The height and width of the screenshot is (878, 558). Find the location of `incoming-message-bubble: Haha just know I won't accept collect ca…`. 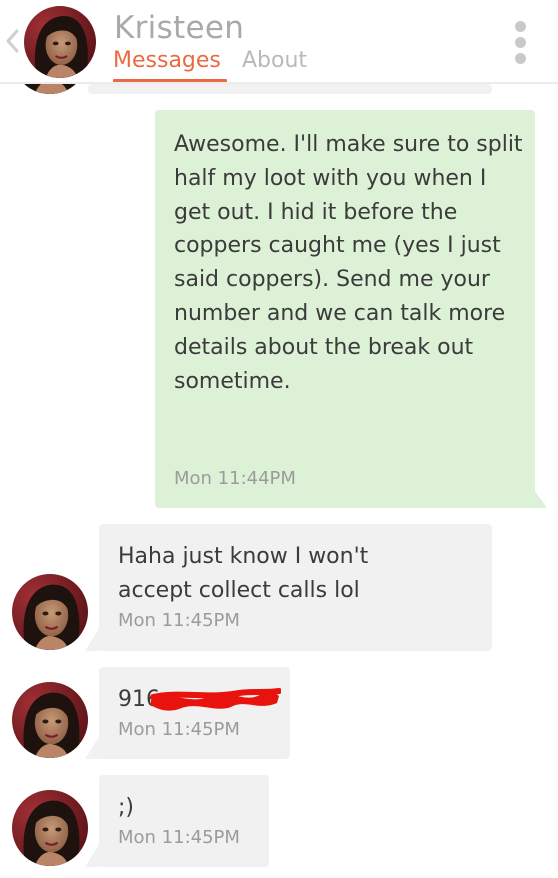

incoming-message-bubble: Haha just know I won't accept collect ca… is located at coordinates (295, 587).